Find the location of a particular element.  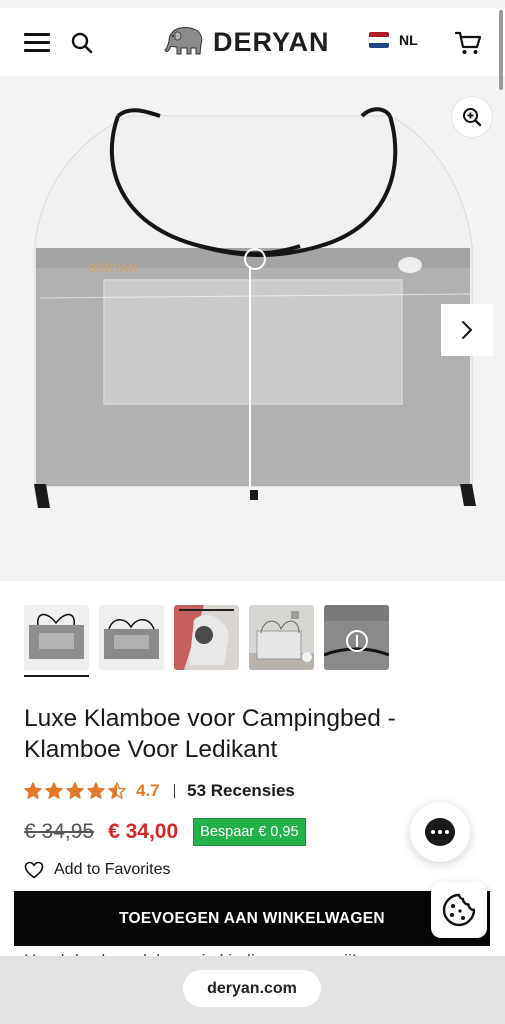

cookie-icon is located at coordinates (459, 910).